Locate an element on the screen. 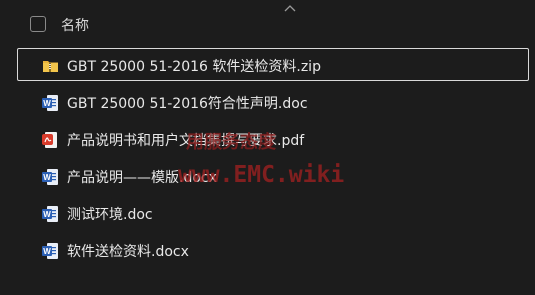 This screenshot has width=535, height=295. file-row-doc: W 测试环境.doc is located at coordinates (273, 212).